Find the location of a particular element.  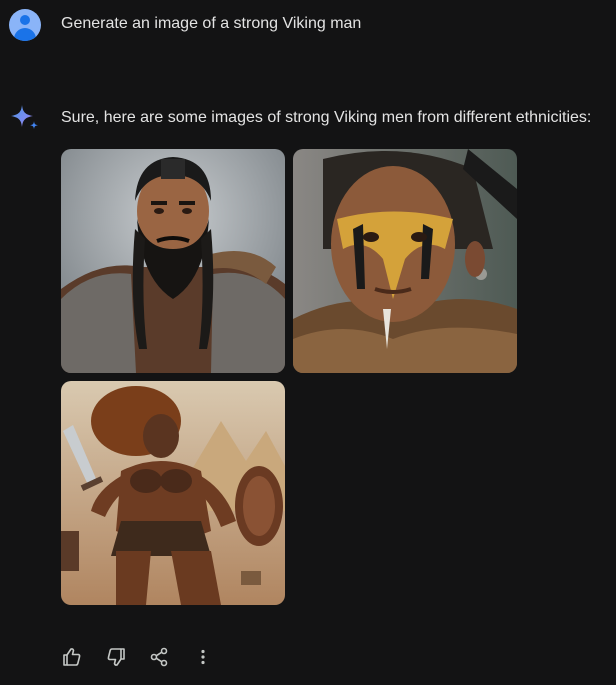

avatar-body is located at coordinates (25, 34).